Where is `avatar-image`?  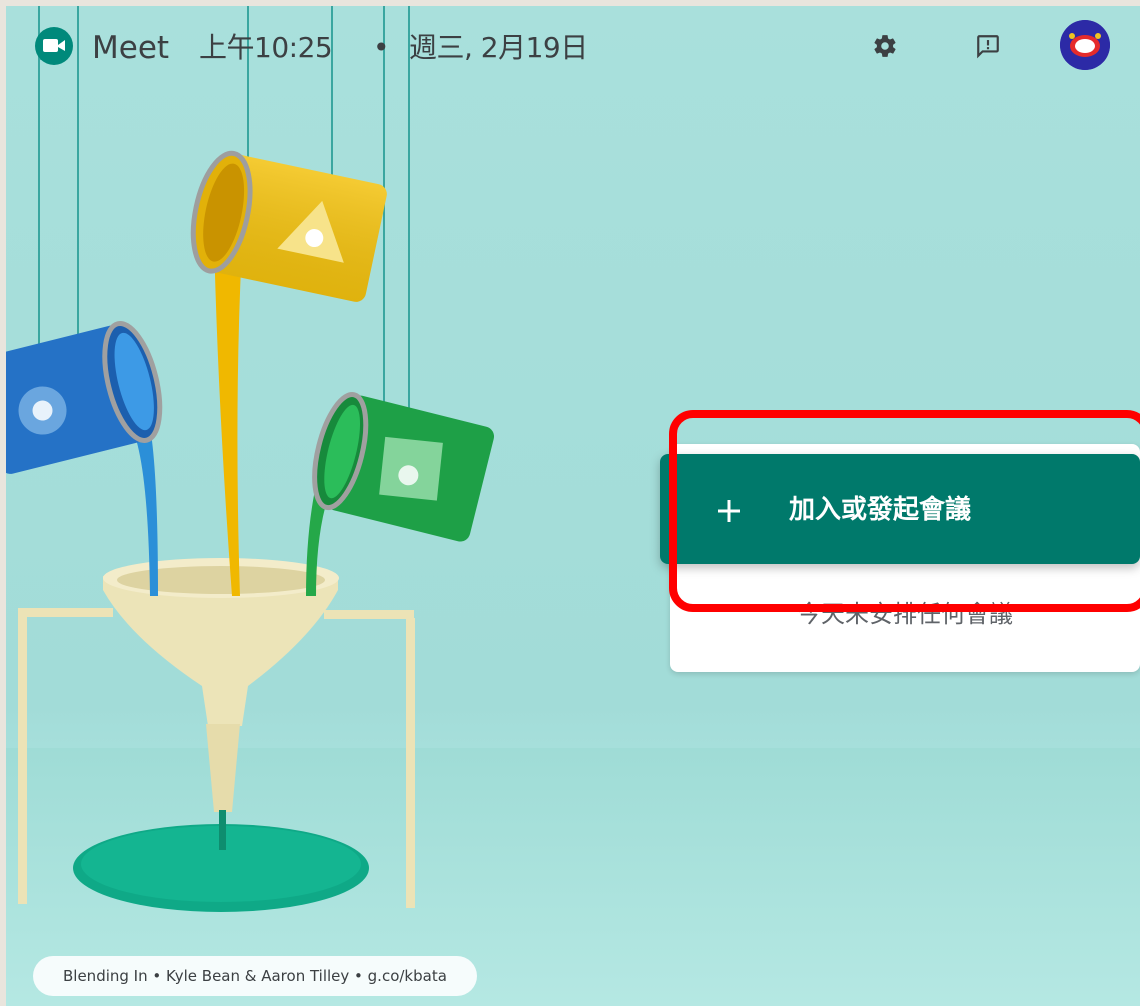
avatar-image is located at coordinates (1085, 45).